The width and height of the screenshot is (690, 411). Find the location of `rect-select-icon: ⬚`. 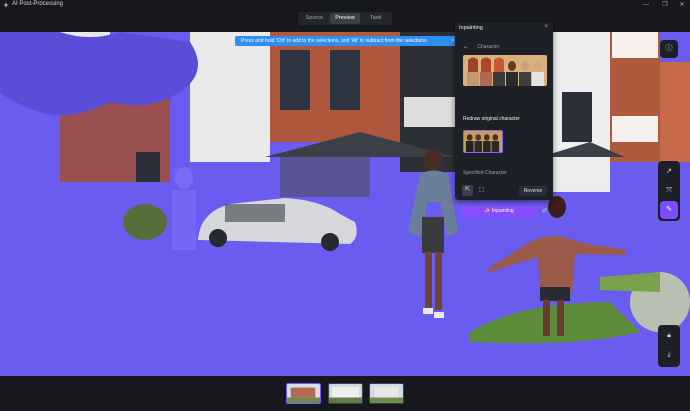

rect-select-icon: ⬚ is located at coordinates (481, 190).